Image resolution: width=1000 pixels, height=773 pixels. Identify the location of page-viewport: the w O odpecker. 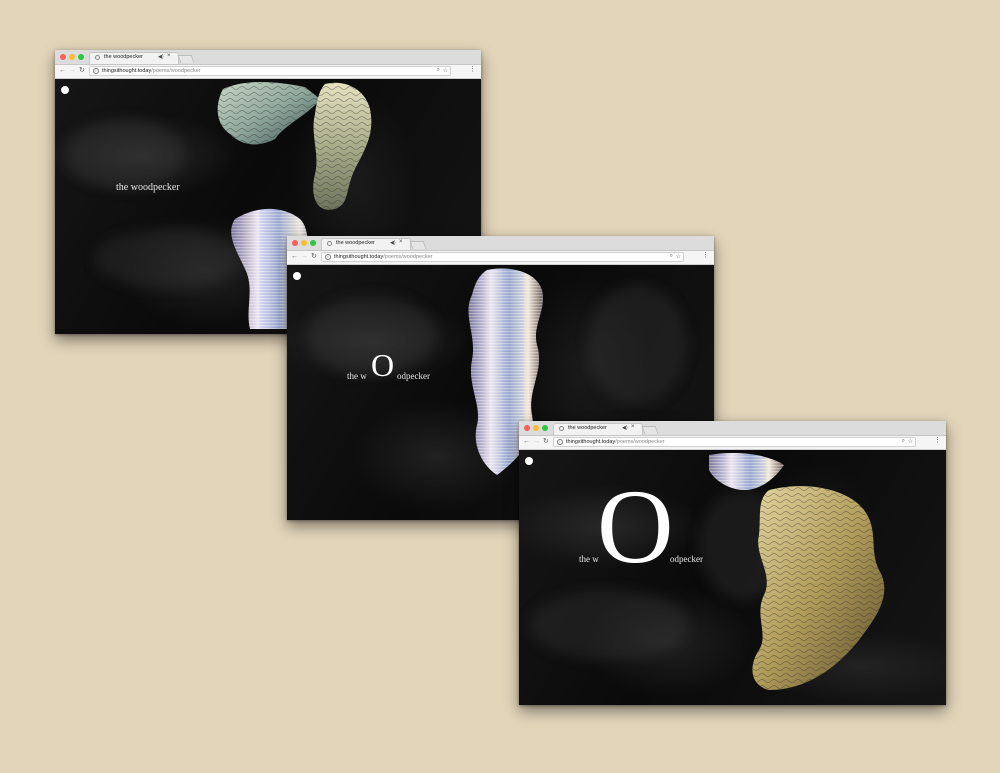
(732, 577).